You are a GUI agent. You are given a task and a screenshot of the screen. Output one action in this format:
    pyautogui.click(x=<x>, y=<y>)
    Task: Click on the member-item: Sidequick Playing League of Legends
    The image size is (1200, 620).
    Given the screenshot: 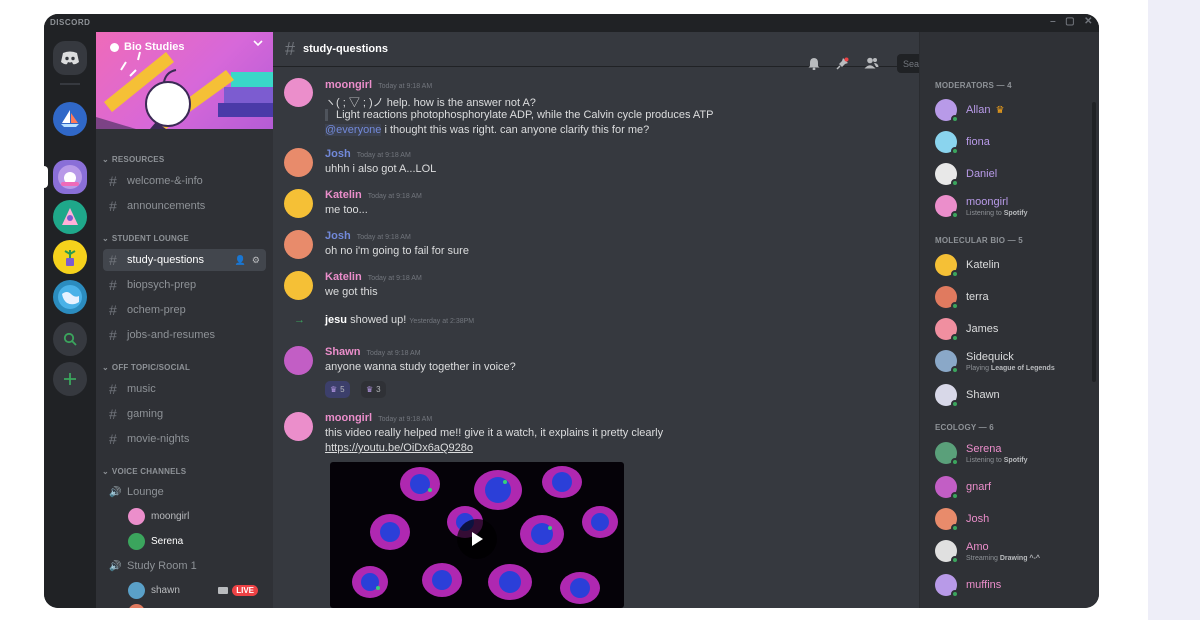 What is the action you would take?
    pyautogui.click(x=1015, y=361)
    